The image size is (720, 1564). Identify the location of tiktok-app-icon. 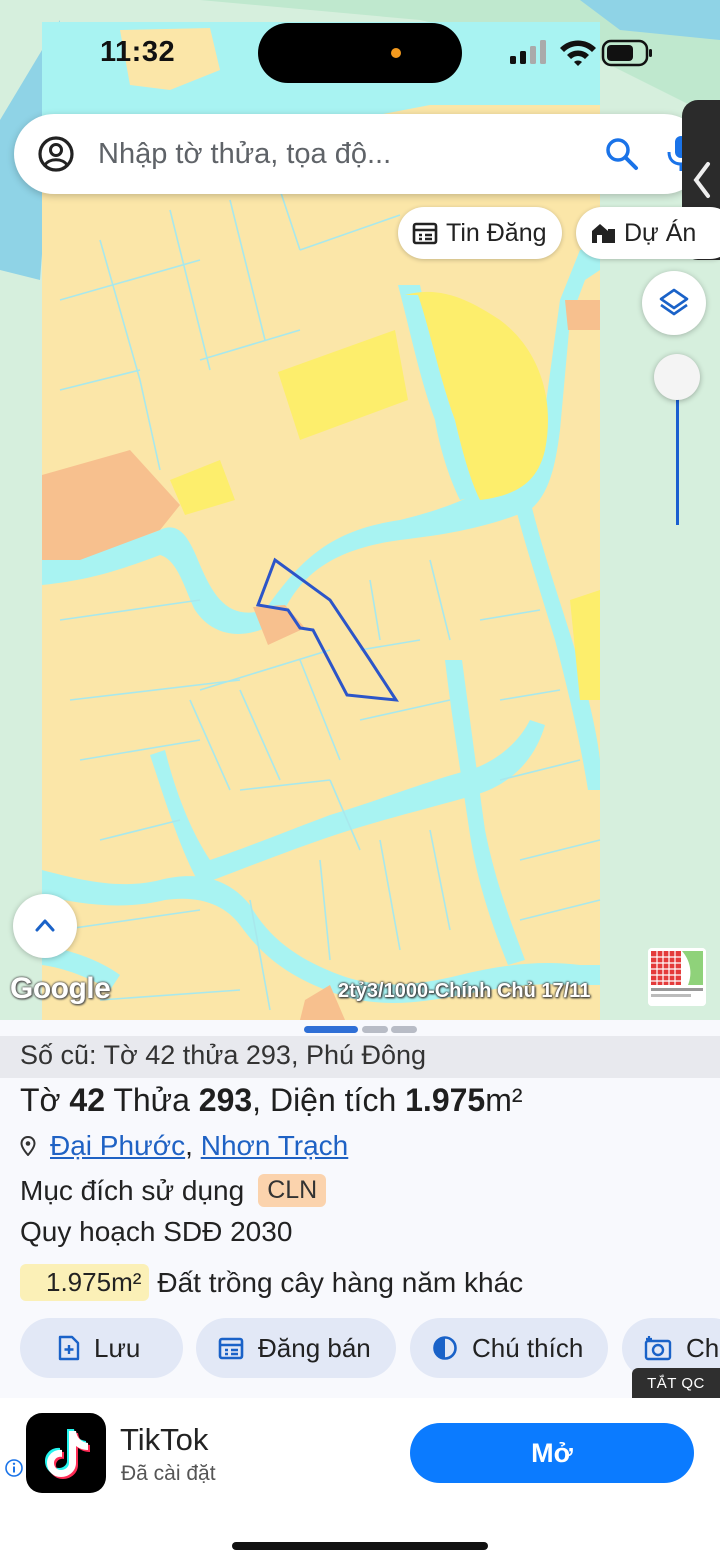
(66, 1453).